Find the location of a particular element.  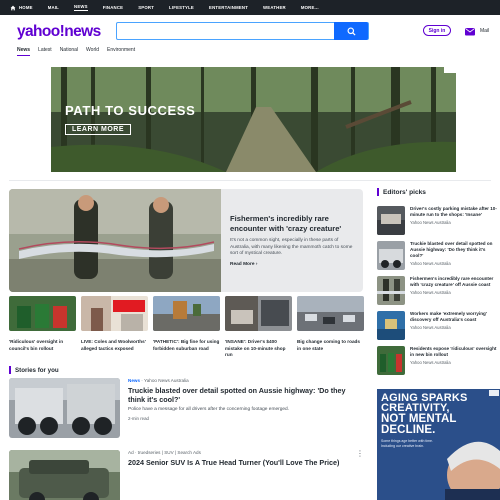

supermarket-thumbnail-image is located at coordinates (114, 313).